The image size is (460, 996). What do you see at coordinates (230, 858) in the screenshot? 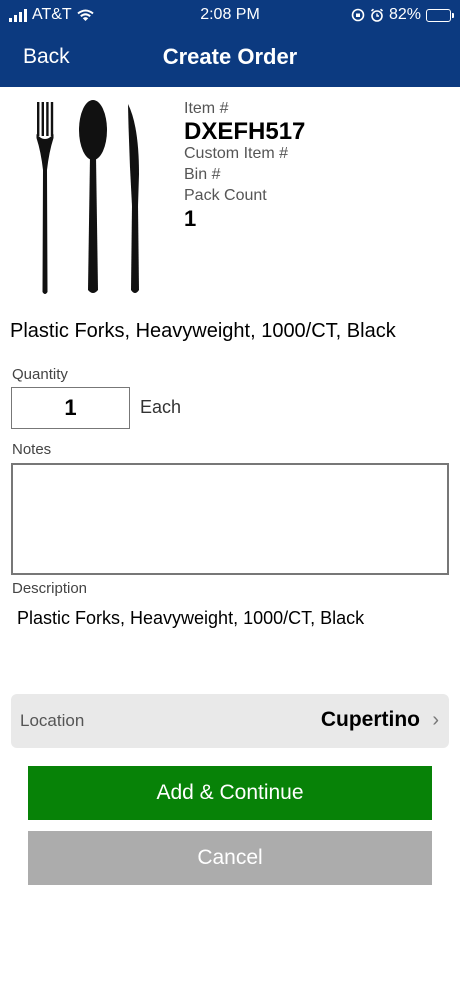
I see `cancel-button: Cancel` at bounding box center [230, 858].